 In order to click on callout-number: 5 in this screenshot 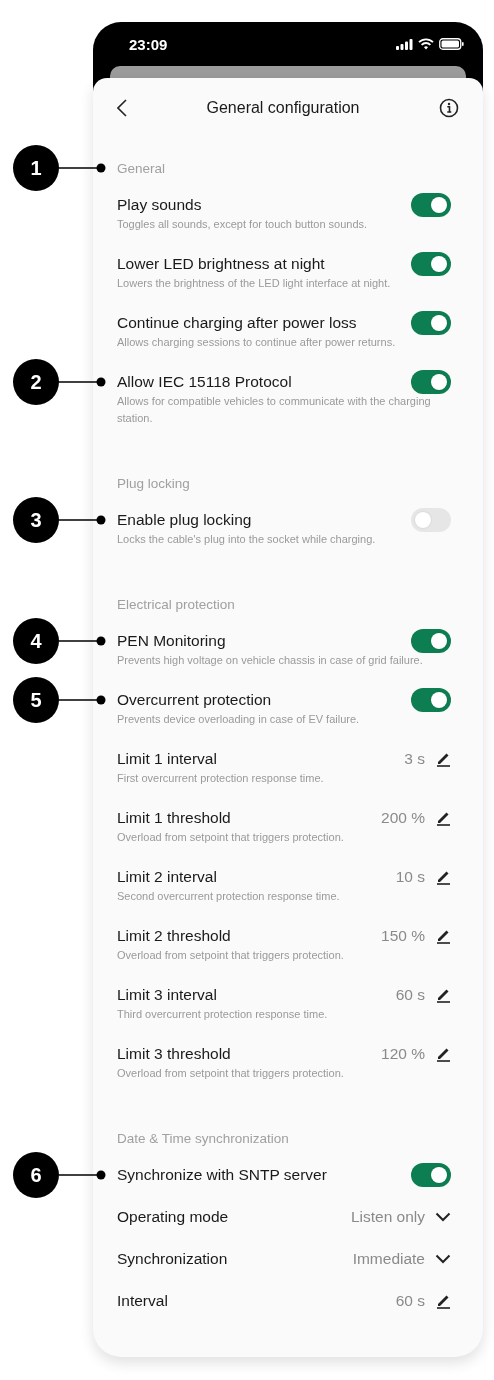, I will do `click(36, 700)`.